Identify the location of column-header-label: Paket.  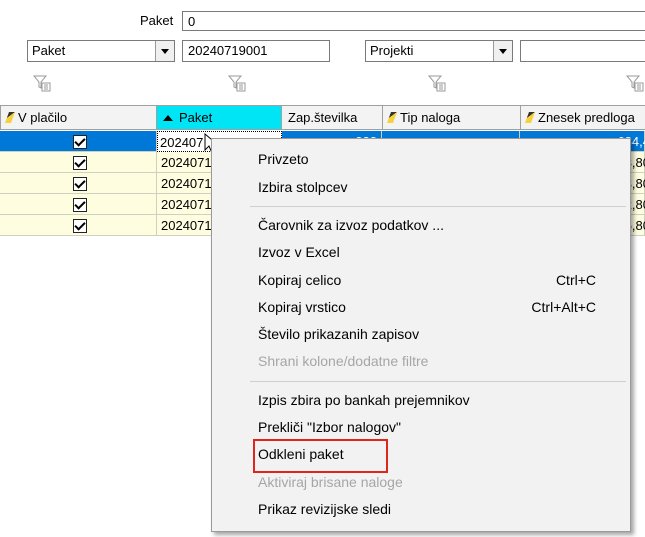
(196, 117).